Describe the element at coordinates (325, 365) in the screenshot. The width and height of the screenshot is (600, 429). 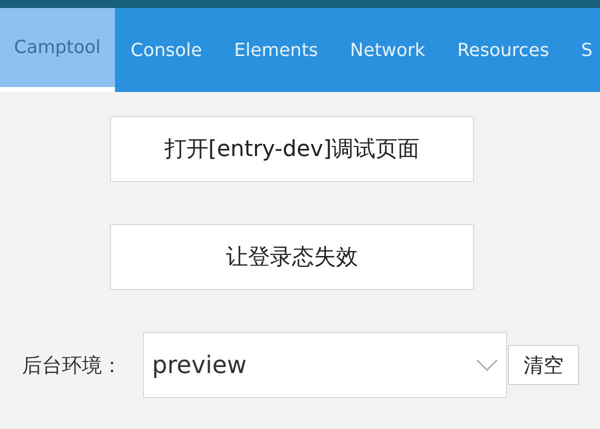
I see `environment-select: preview` at that location.